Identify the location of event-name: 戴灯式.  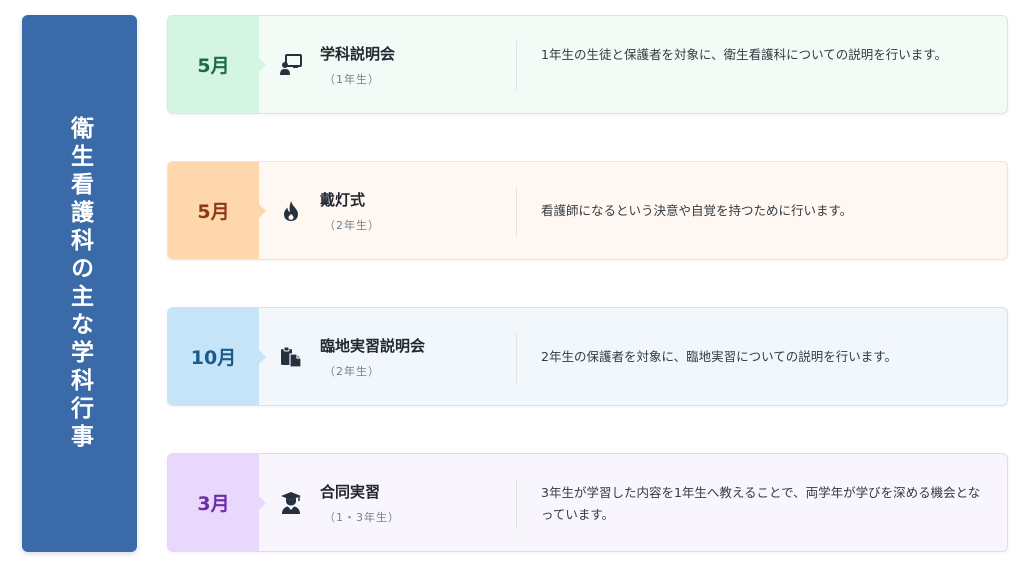
(343, 200).